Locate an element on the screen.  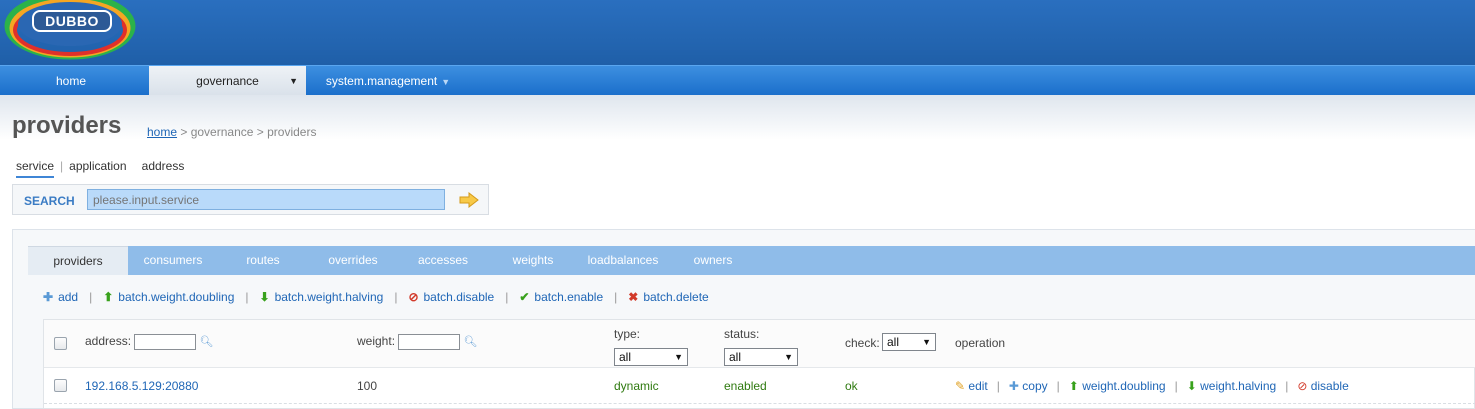
type-cell: dynamic is located at coordinates (636, 386).